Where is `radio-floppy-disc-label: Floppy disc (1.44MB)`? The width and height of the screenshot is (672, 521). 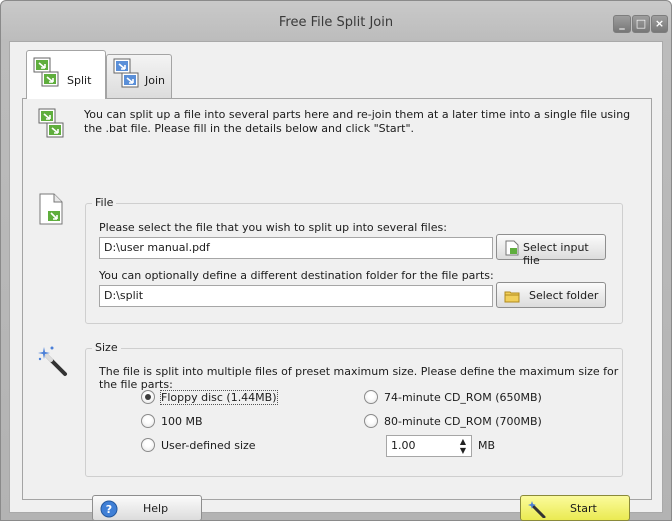
radio-floppy-disc-label: Floppy disc (1.44MB) is located at coordinates (219, 397).